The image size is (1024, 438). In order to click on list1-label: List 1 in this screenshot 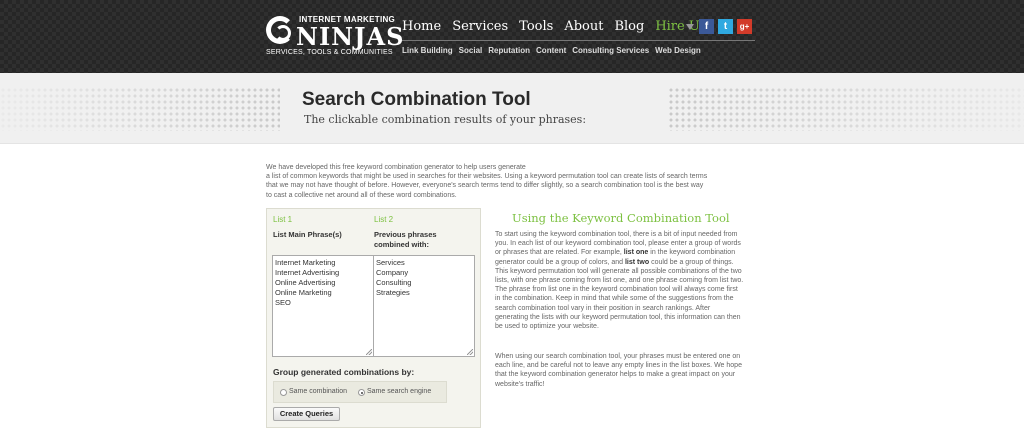, I will do `click(283, 219)`.